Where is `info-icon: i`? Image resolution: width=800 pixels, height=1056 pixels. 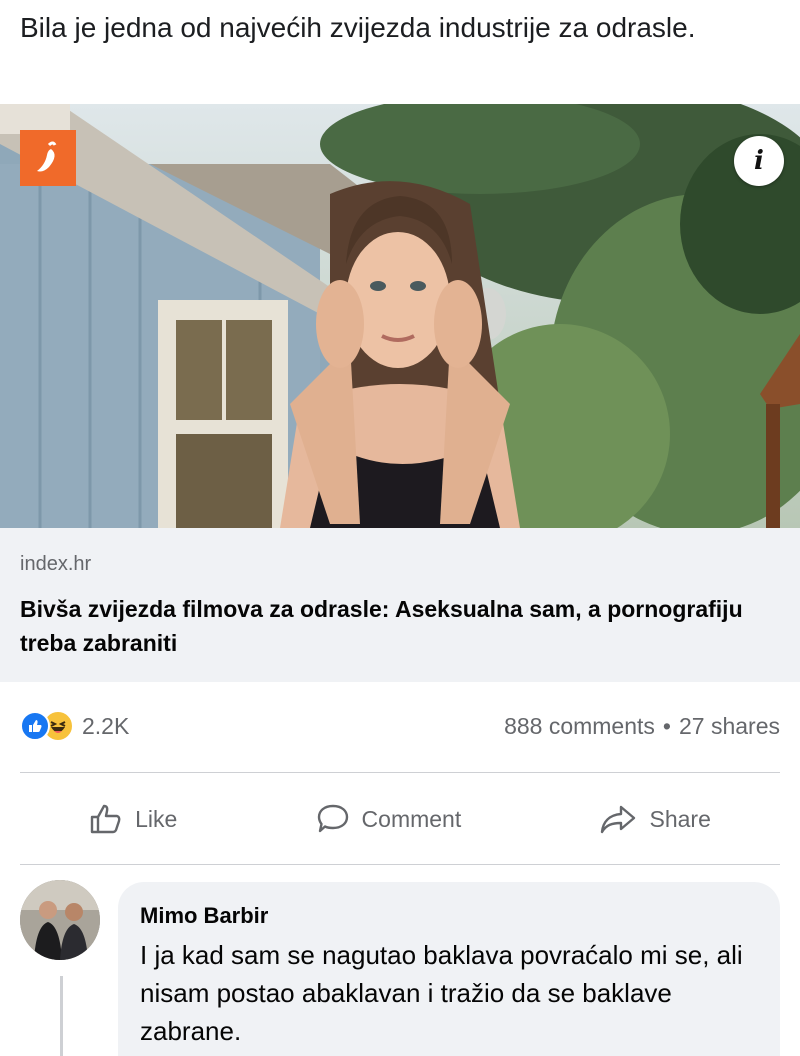
info-icon: i is located at coordinates (759, 161).